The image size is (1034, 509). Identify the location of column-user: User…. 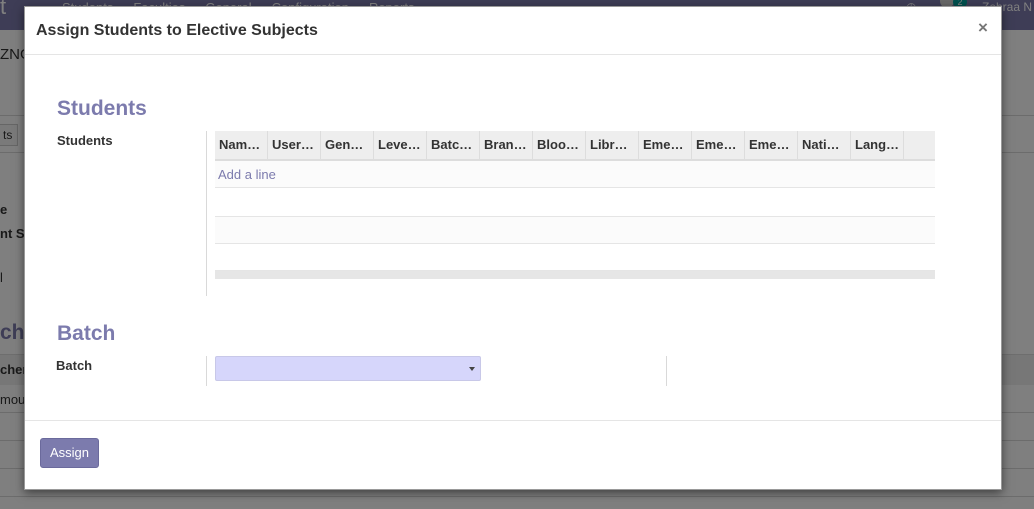
(294, 145).